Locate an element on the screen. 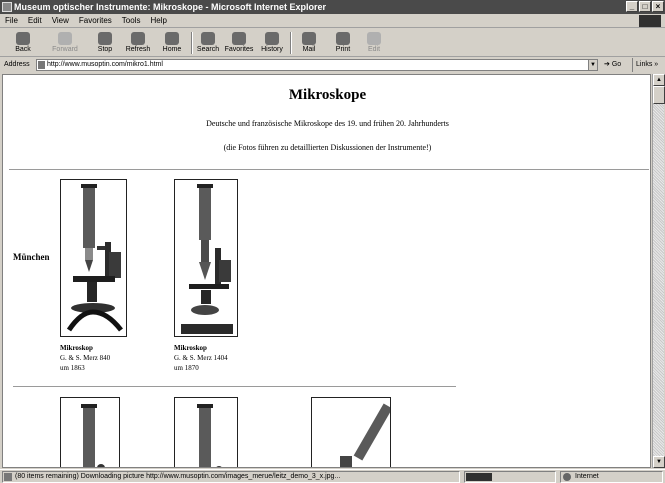 This screenshot has width=665, height=483. progress-fill is located at coordinates (479, 477).